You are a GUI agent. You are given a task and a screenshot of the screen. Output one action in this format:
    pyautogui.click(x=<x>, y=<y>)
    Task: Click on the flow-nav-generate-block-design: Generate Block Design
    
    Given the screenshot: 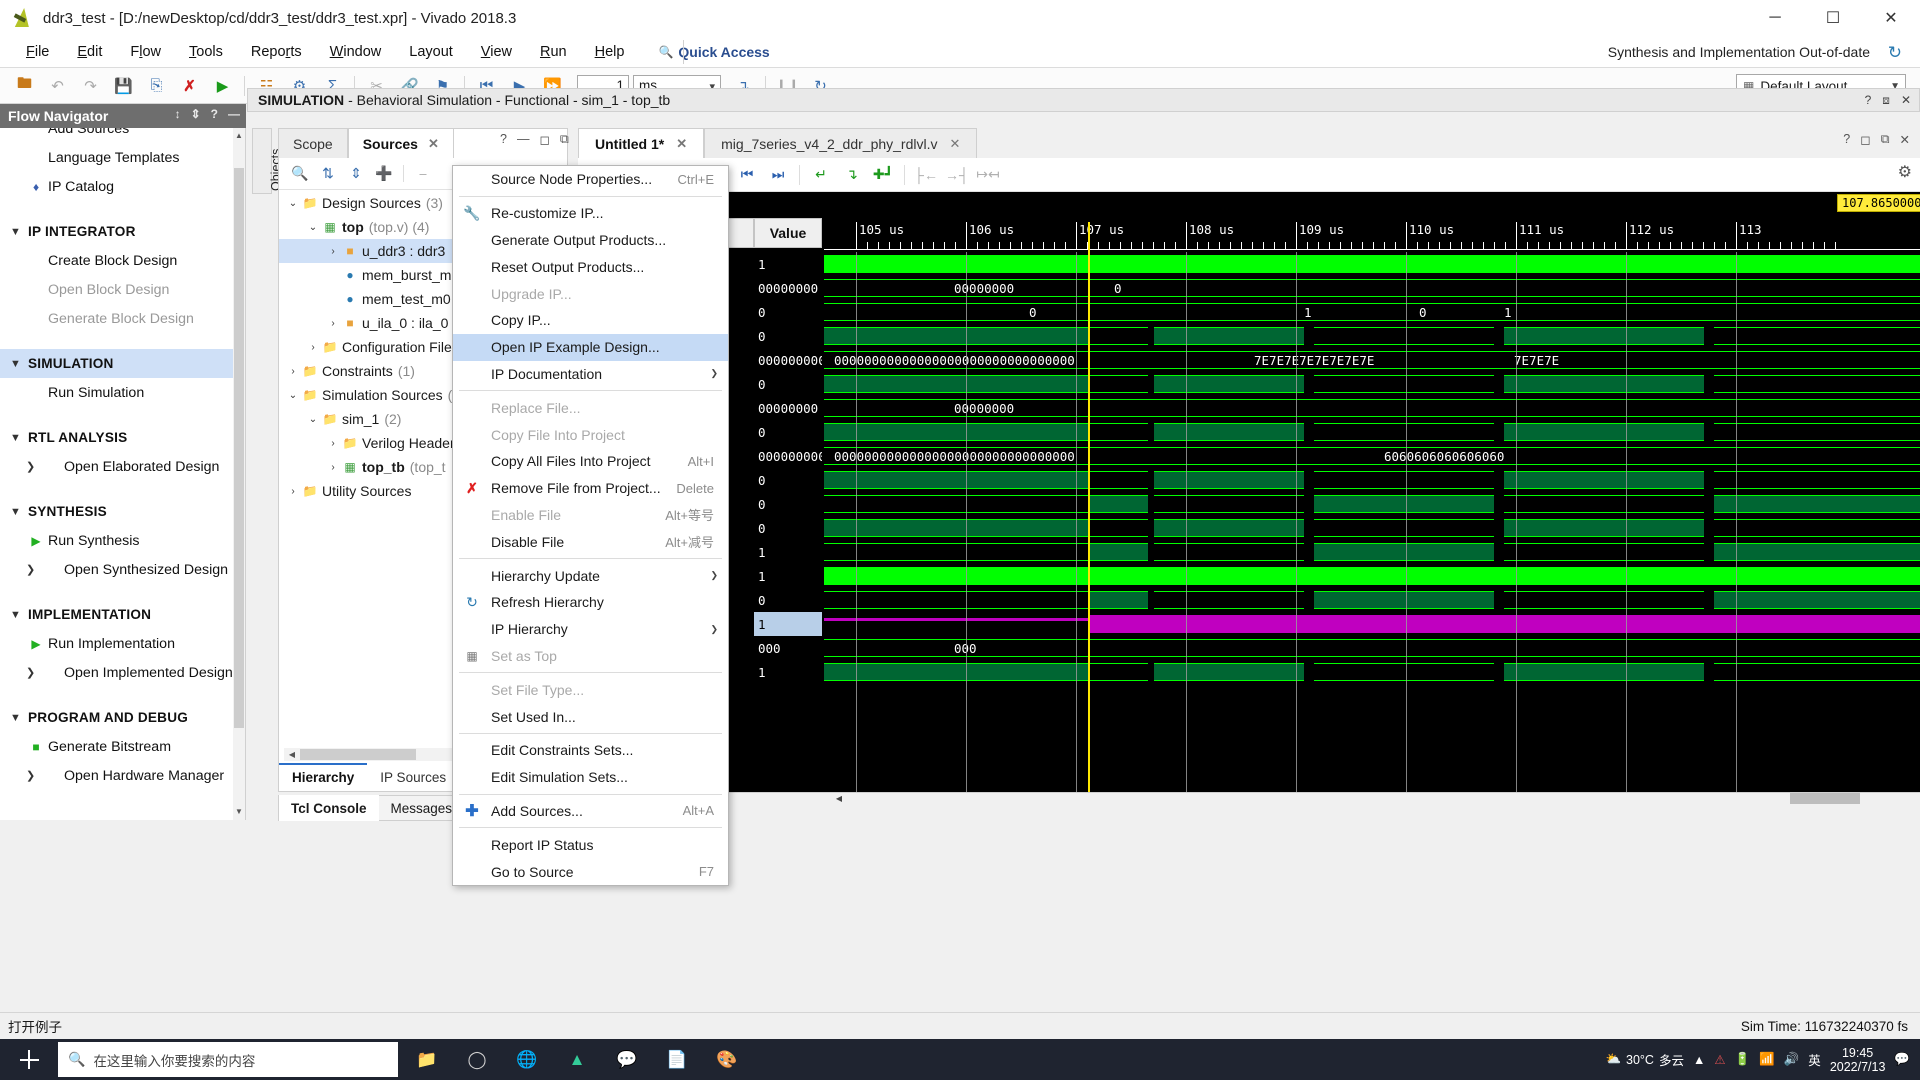 What is the action you would take?
    pyautogui.click(x=122, y=318)
    